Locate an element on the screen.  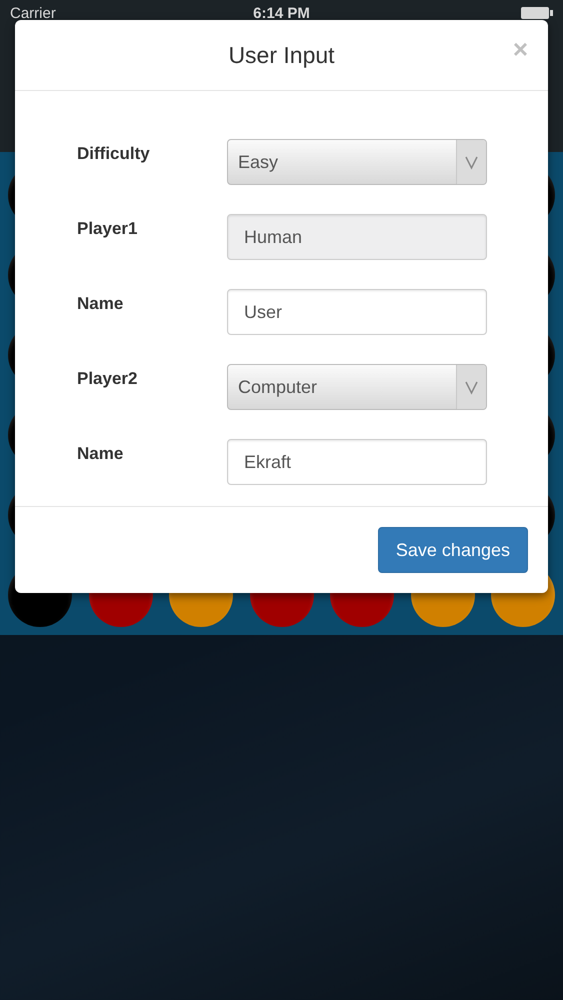
carrier-label: Carrier is located at coordinates (33, 13).